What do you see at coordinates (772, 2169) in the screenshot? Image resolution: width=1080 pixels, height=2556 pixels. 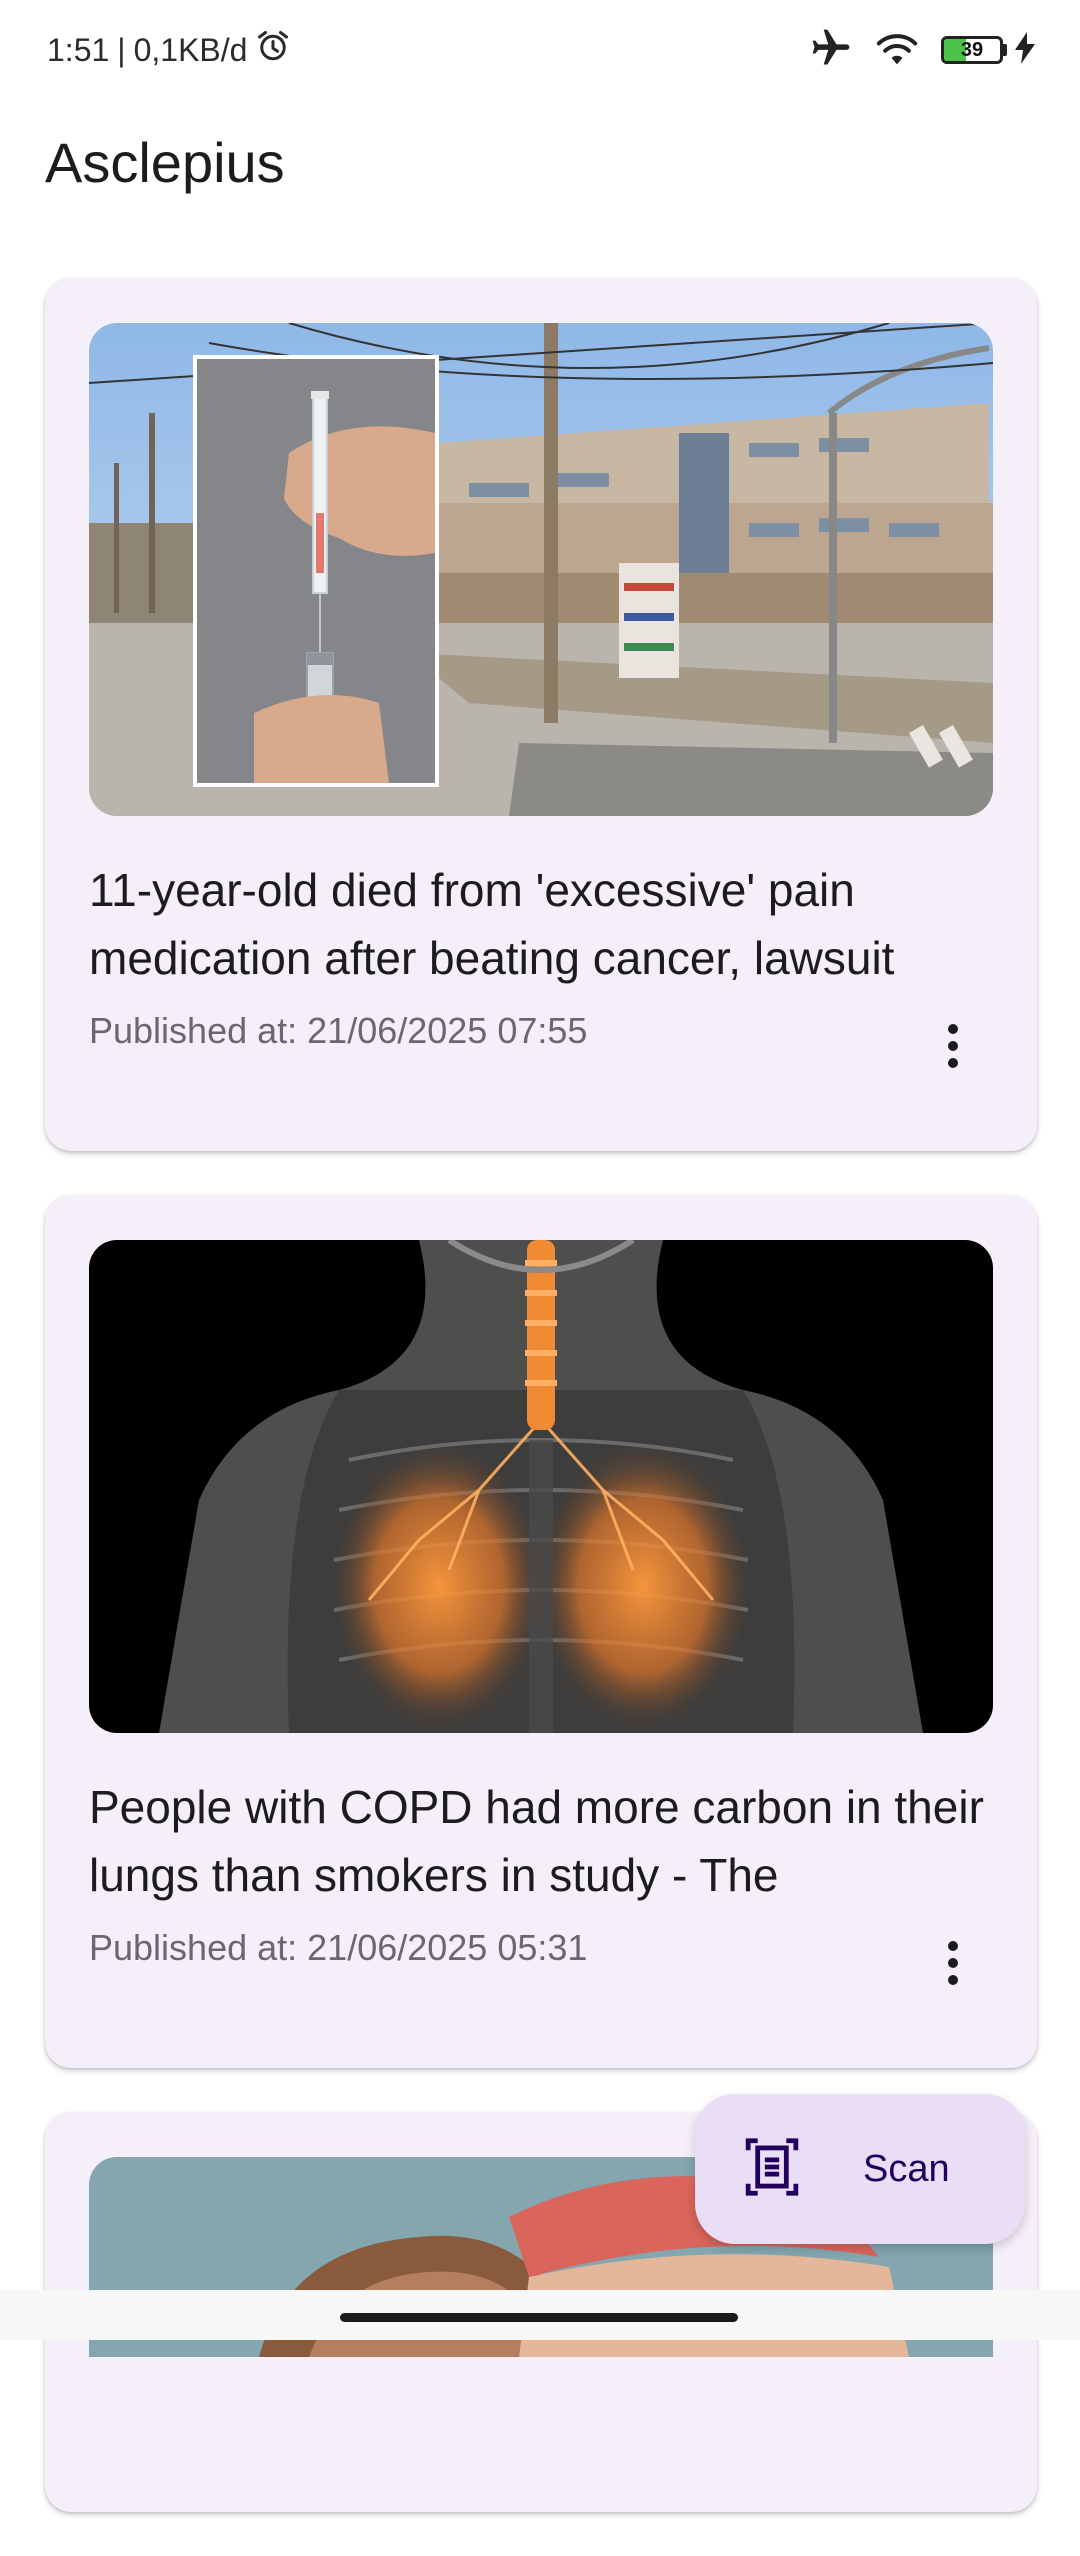 I see `document-scanner-icon` at bounding box center [772, 2169].